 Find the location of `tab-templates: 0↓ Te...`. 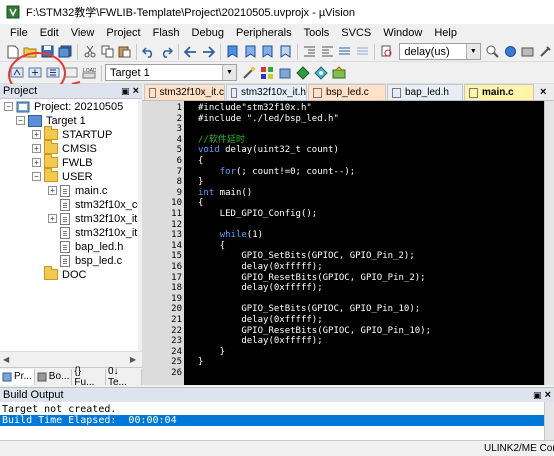

tab-templates: 0↓ Te... is located at coordinates (124, 377).